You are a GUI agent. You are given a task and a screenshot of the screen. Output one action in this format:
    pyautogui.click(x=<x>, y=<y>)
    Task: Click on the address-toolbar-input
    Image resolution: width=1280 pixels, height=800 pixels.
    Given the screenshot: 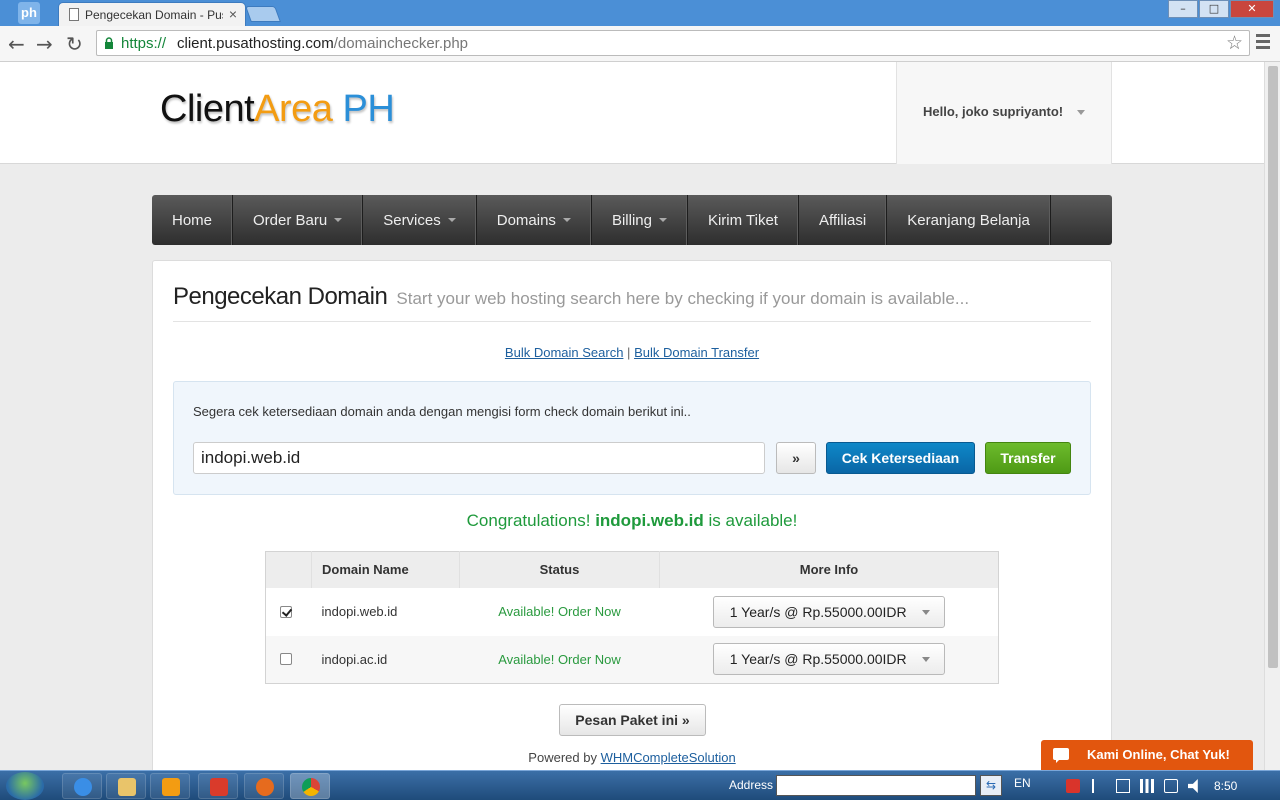 What is the action you would take?
    pyautogui.click(x=876, y=785)
    